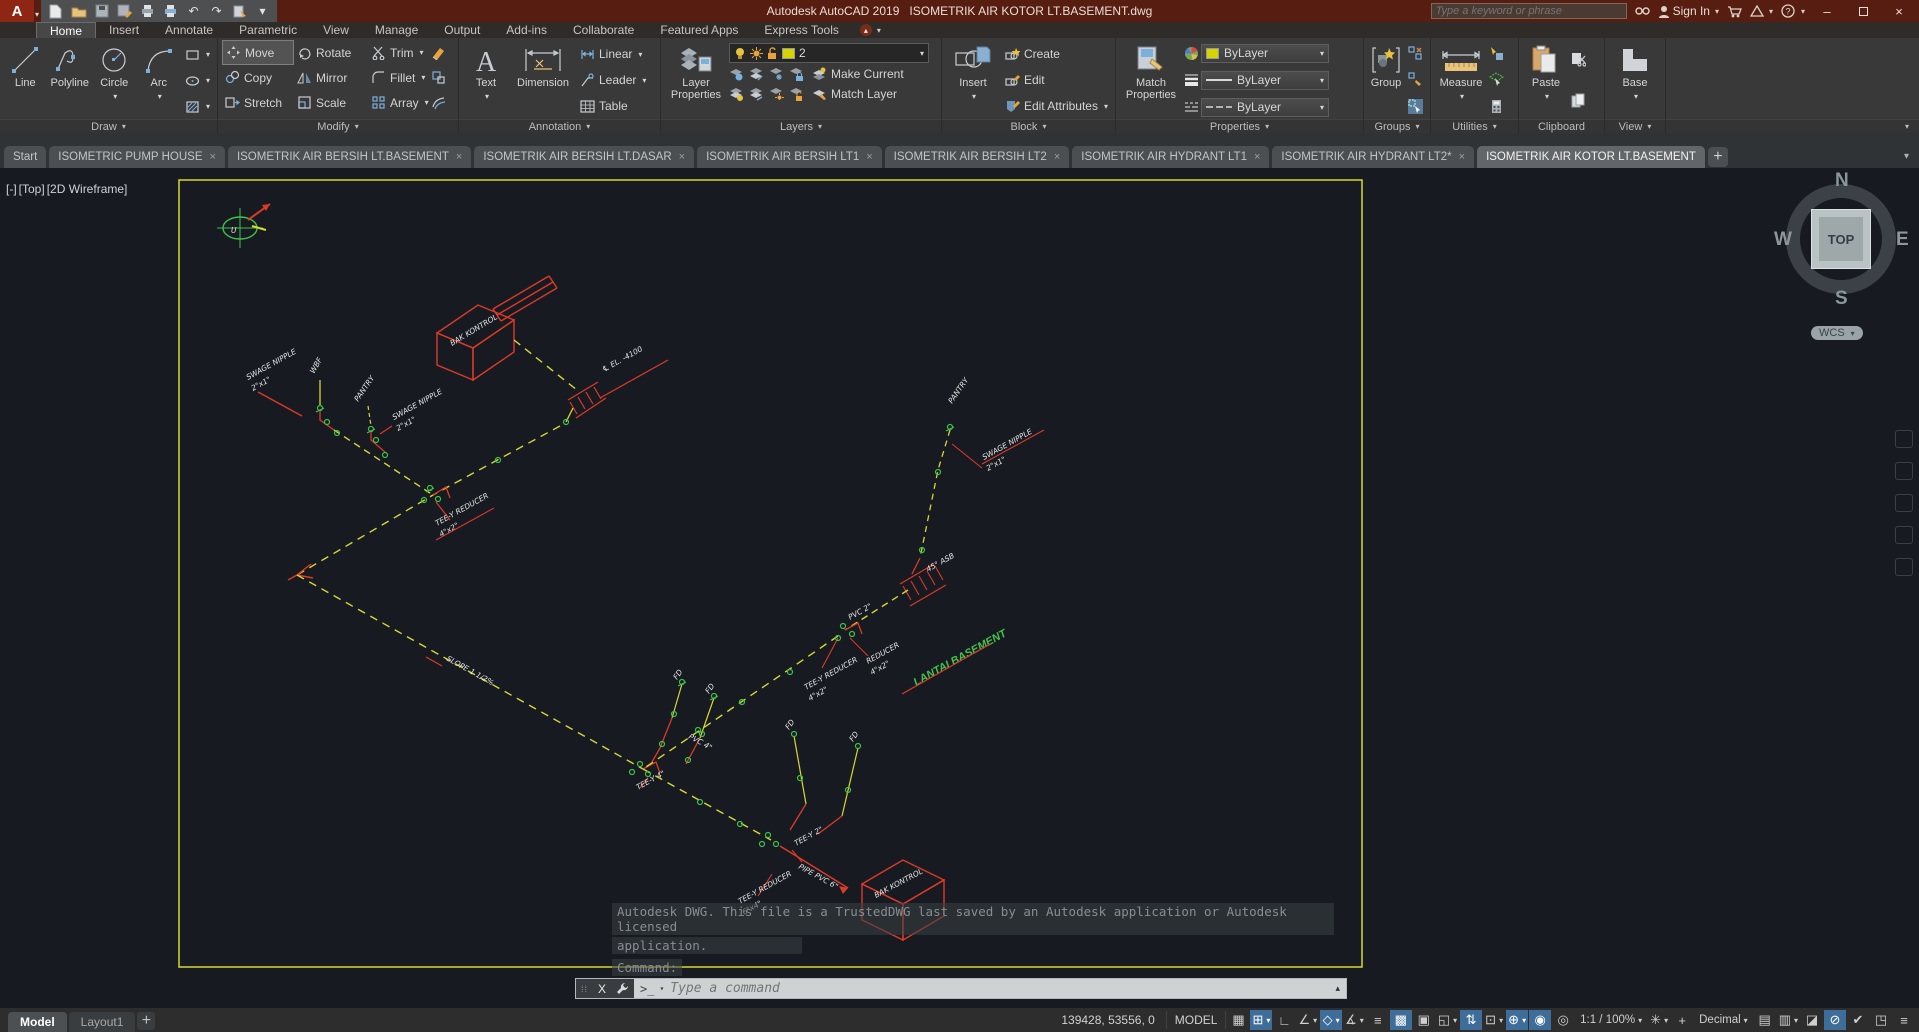  I want to click on ribbon-tab-featured-apps: Featured Apps, so click(699, 30).